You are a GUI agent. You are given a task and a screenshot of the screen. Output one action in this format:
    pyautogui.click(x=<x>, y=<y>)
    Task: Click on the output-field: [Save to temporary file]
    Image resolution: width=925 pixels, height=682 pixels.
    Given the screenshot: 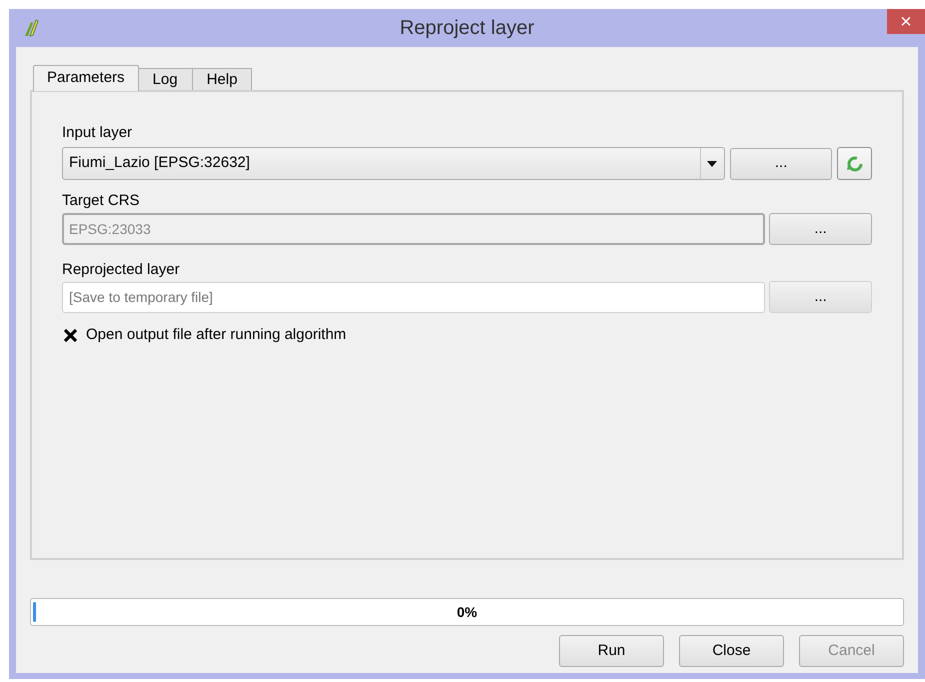 What is the action you would take?
    pyautogui.click(x=414, y=297)
    